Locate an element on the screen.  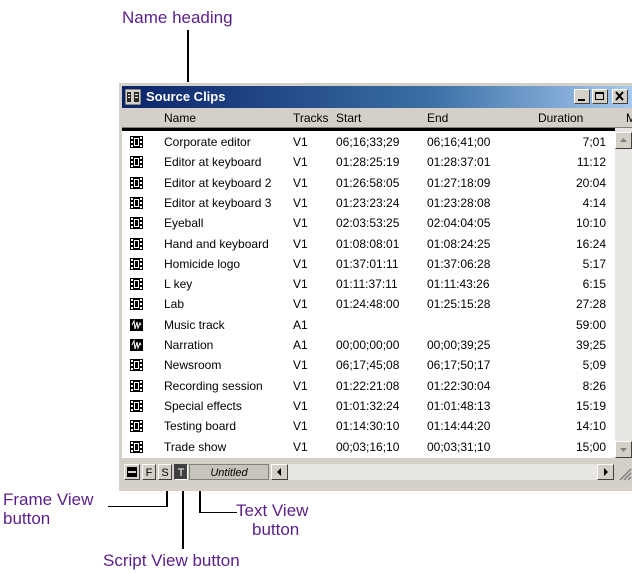
column-header-start: Start is located at coordinates (348, 118).